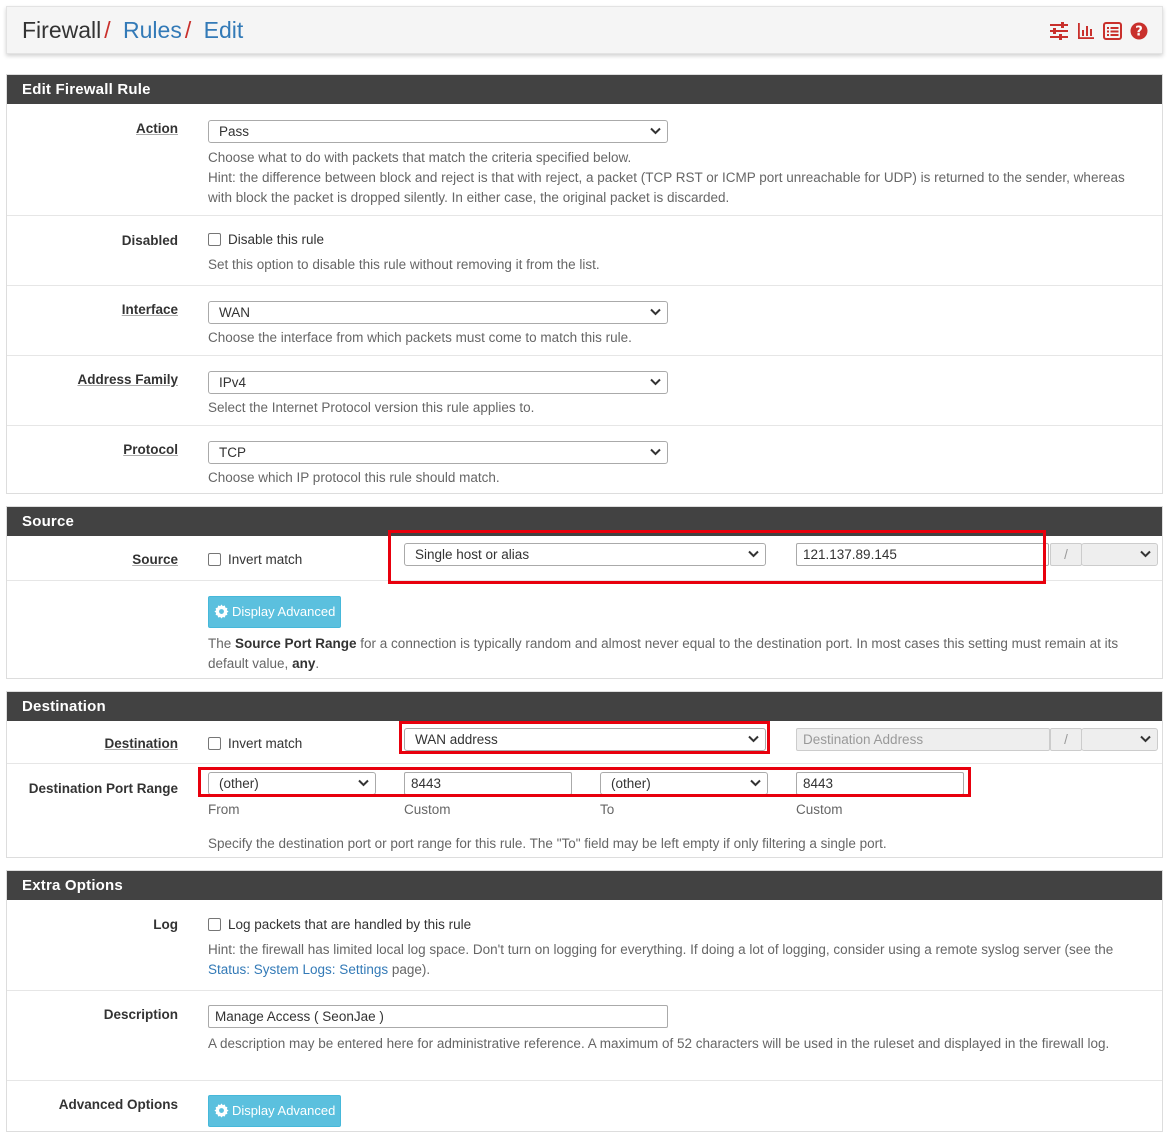 The image size is (1170, 1137). I want to click on port-range-highlight-box, so click(584, 782).